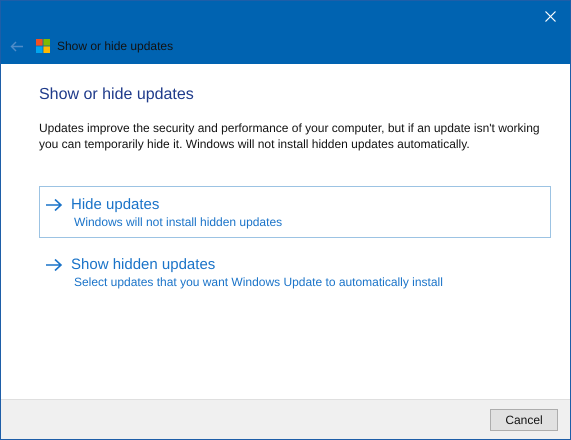 This screenshot has width=571, height=440. Describe the element at coordinates (178, 222) in the screenshot. I see `option-subtitle: Windows will not install hidden updates` at that location.